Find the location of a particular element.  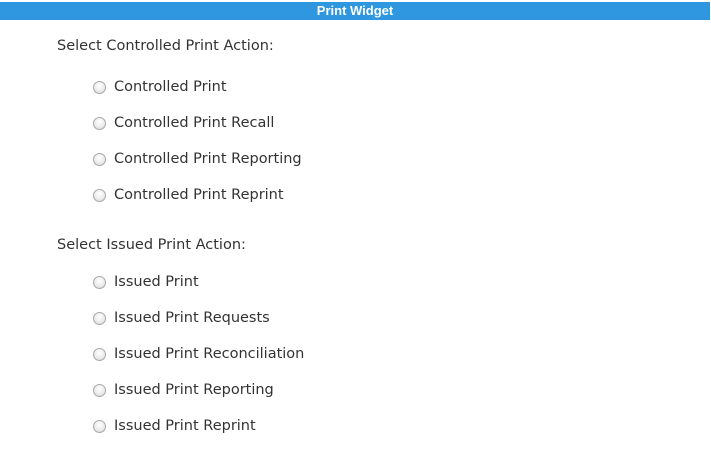

widget-title: Print Widget is located at coordinates (355, 11).